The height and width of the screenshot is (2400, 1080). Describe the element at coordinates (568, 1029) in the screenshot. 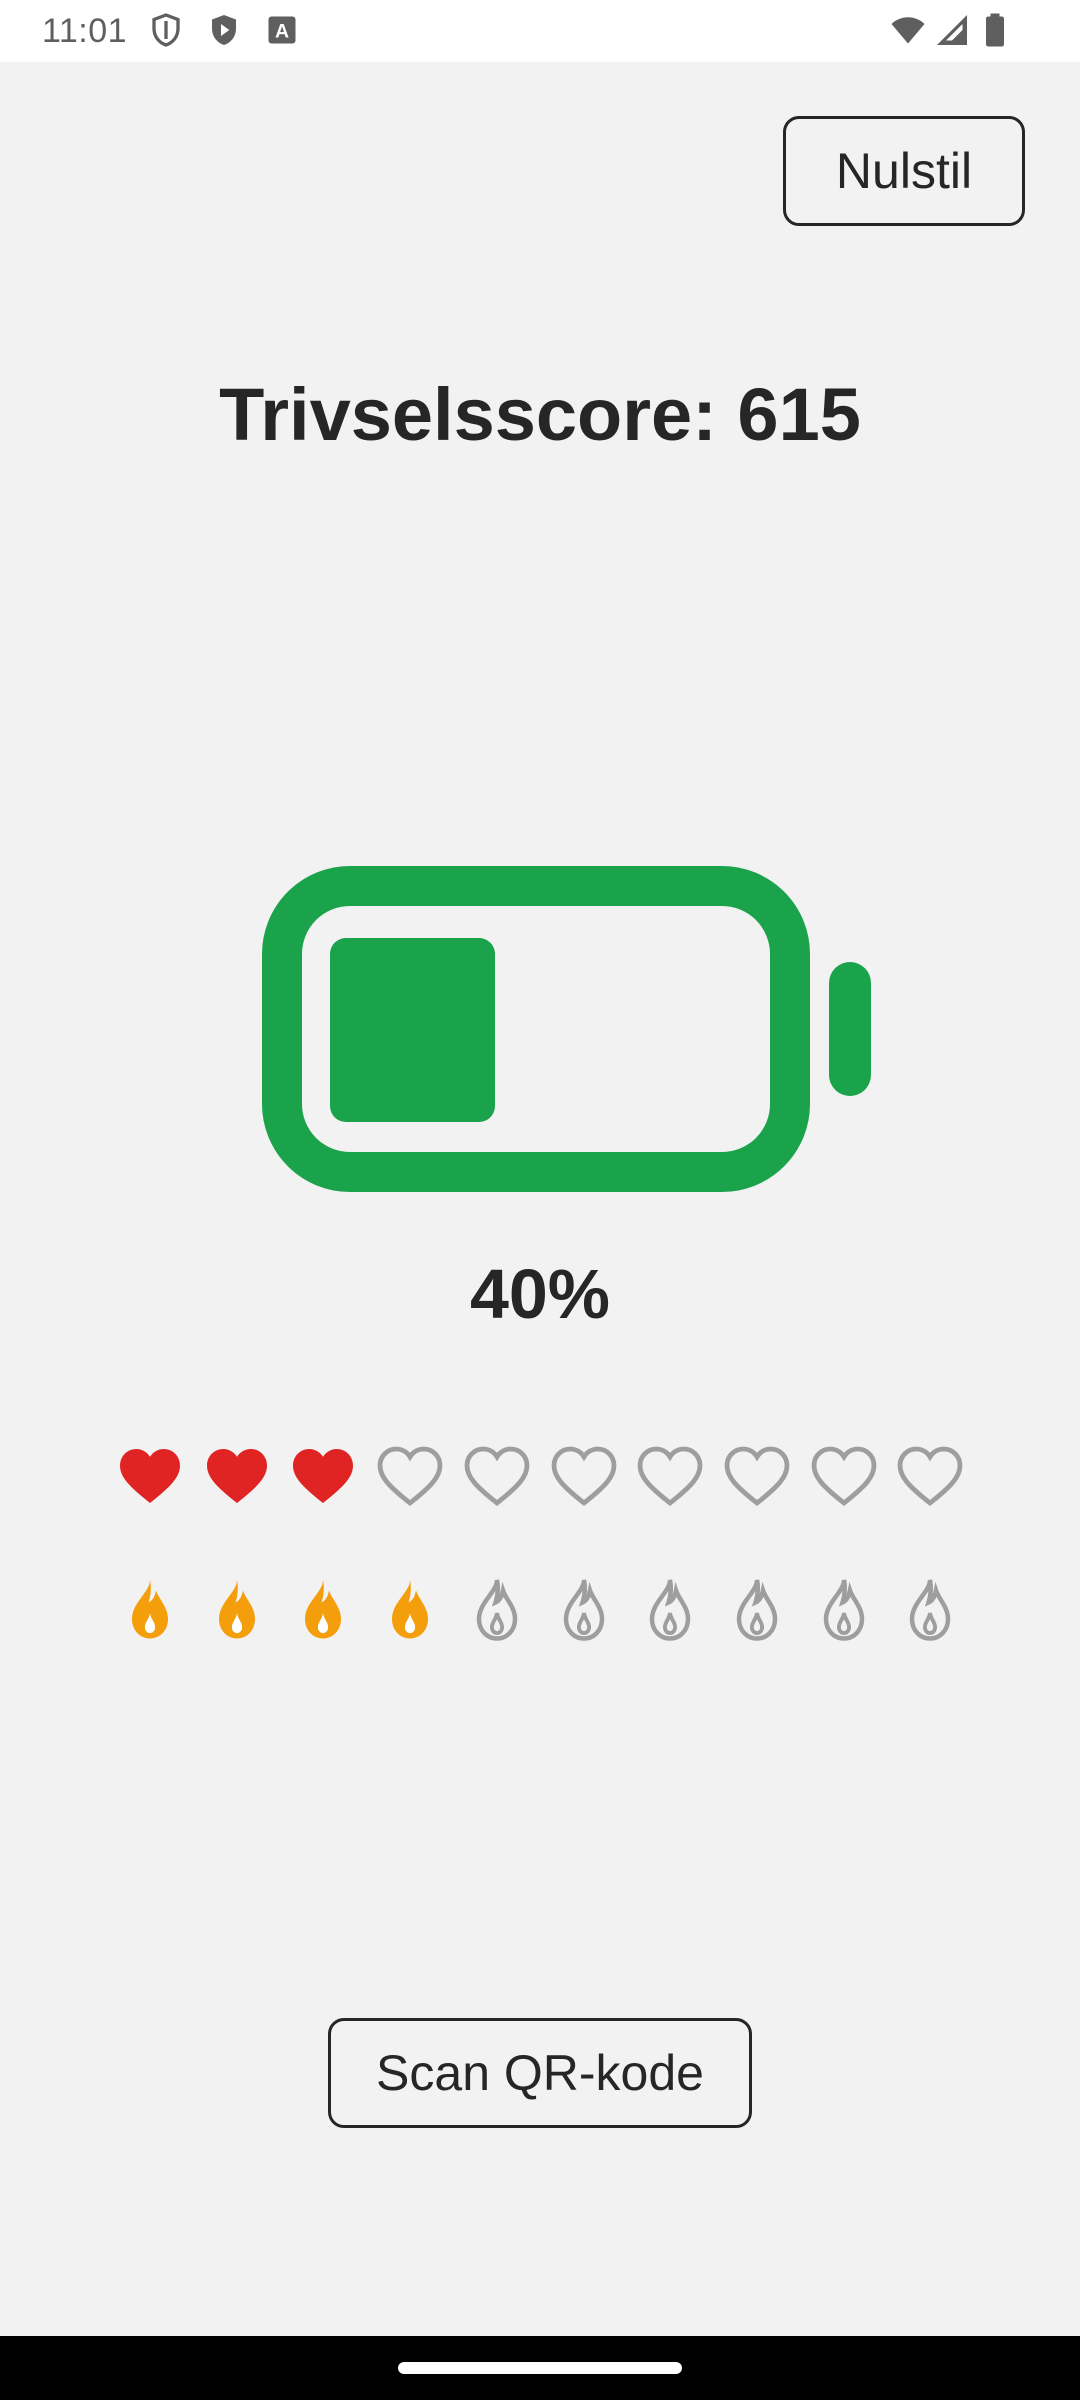

I see `battery-icon` at that location.